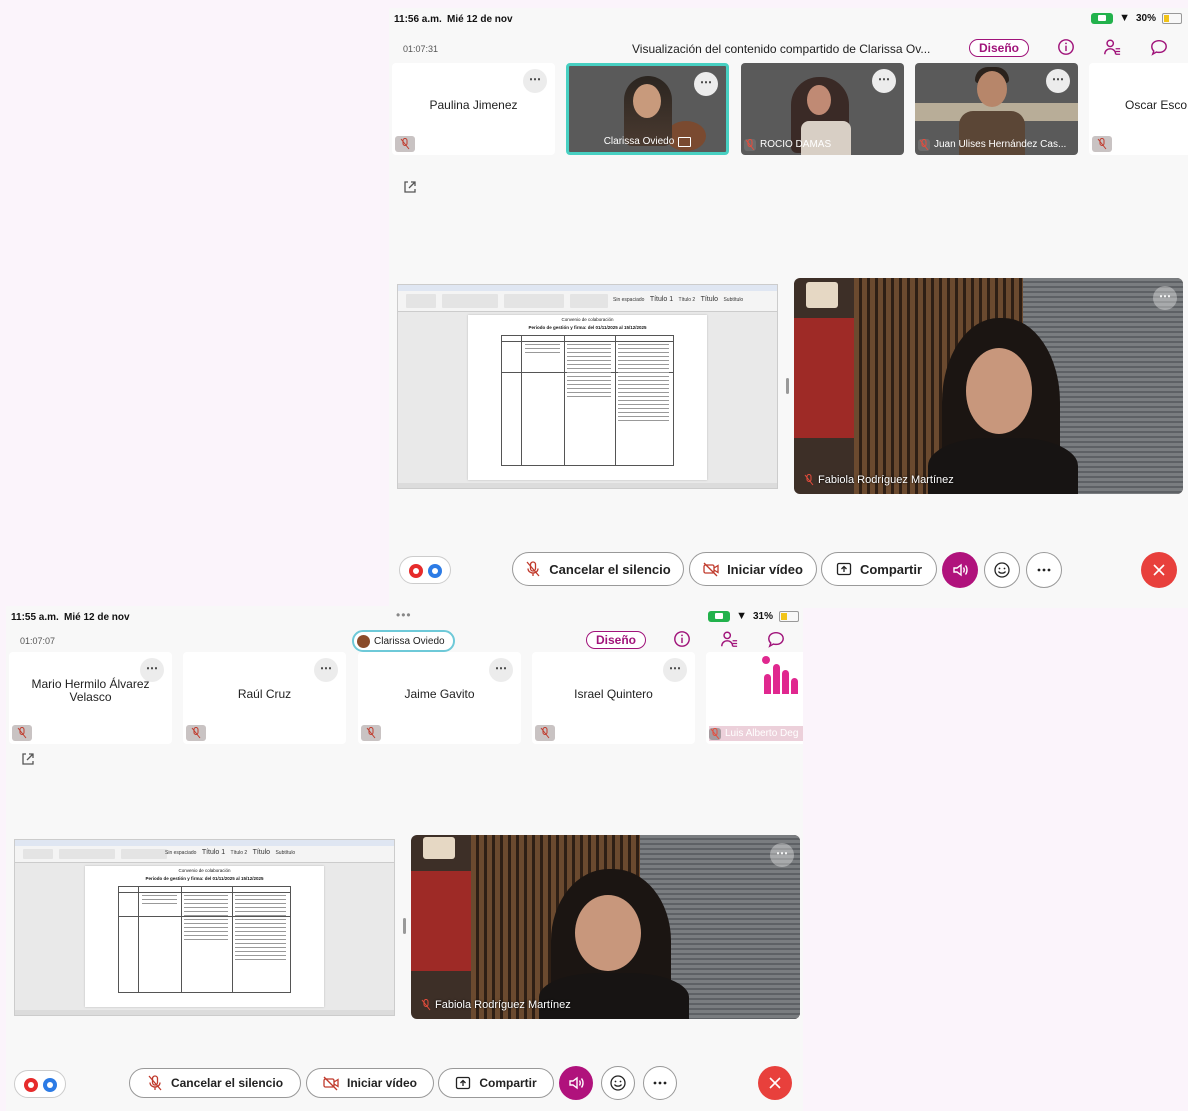  I want to click on more-icon, so click(1044, 570).